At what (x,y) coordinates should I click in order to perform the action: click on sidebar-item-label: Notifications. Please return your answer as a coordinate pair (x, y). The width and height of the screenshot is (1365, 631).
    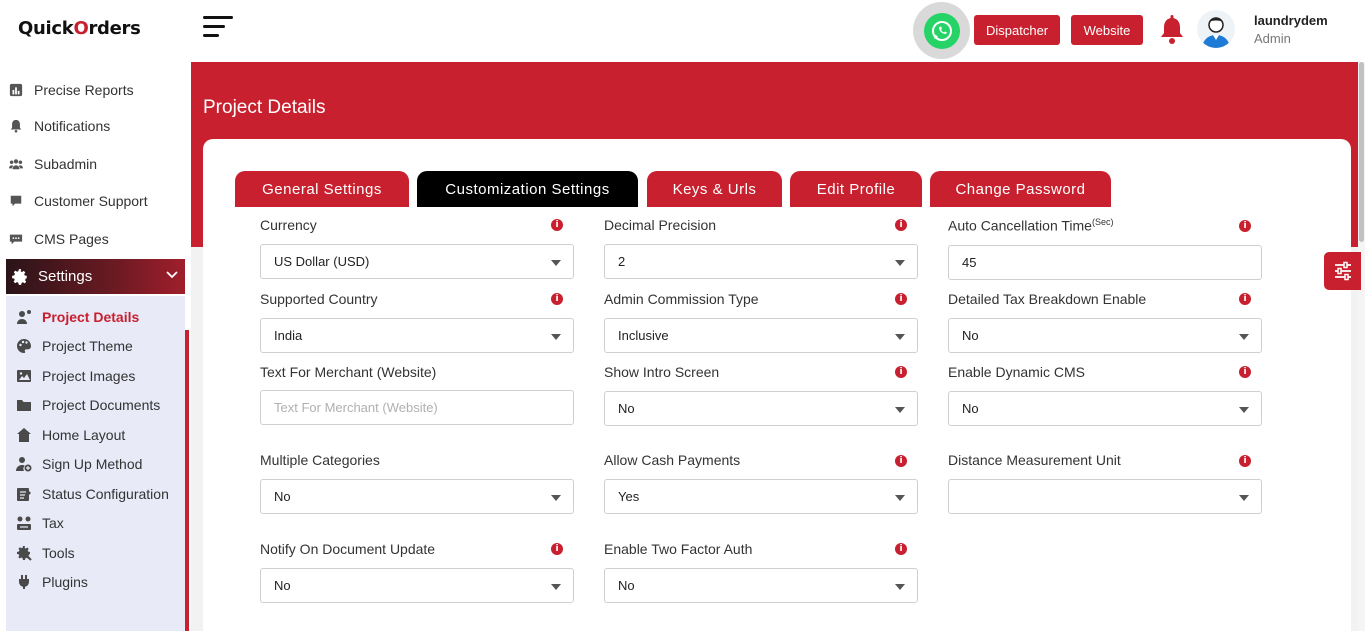
    Looking at the image, I should click on (72, 126).